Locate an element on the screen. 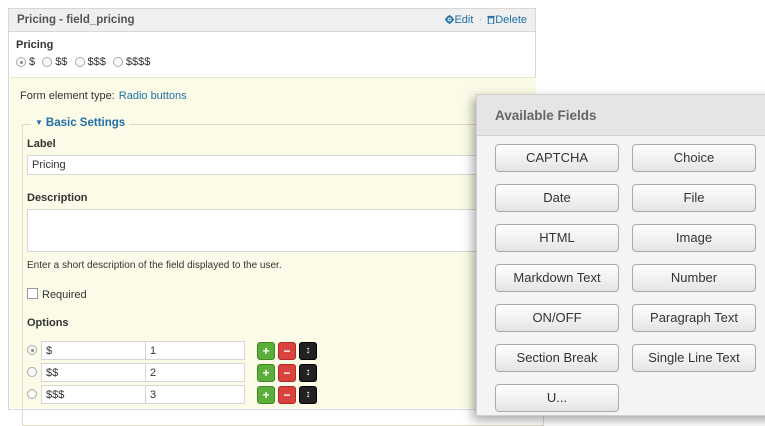 Image resolution: width=765 pixels, height=426 pixels. preview-option: $$$ is located at coordinates (90, 62).